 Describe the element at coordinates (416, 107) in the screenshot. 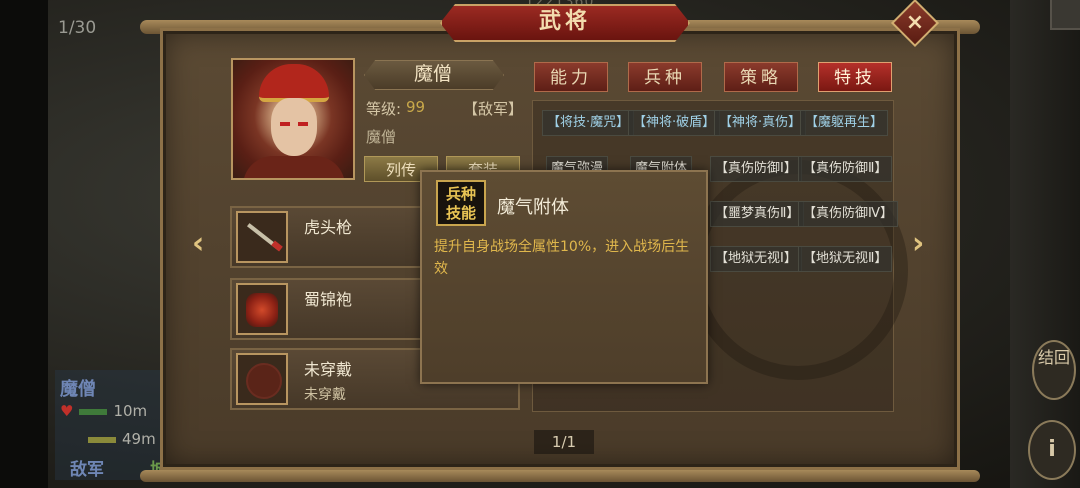

I see `hero-level-value: 99` at that location.